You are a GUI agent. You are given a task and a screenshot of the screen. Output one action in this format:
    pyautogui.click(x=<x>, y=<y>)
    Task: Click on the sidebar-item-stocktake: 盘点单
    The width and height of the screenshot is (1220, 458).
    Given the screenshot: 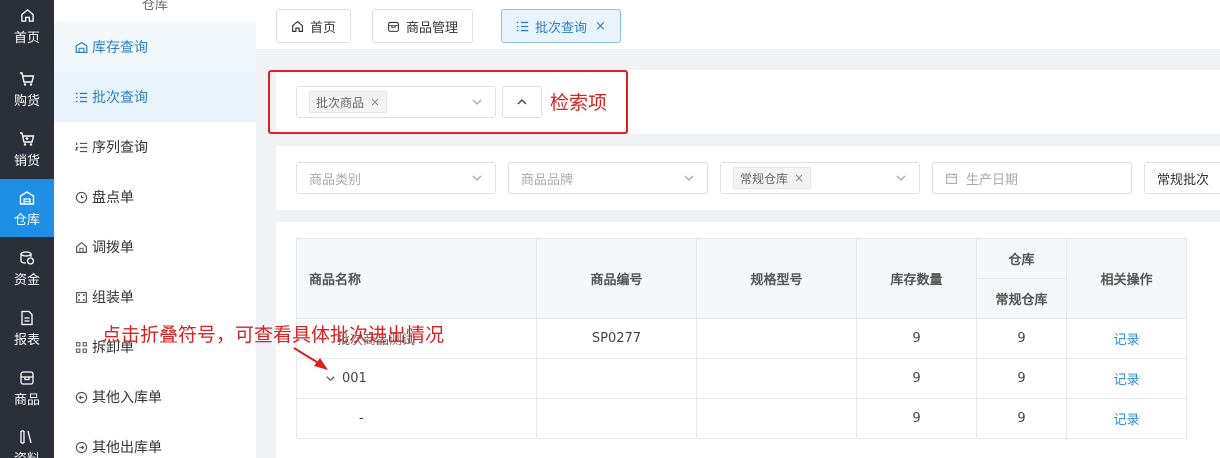 What is the action you would take?
    pyautogui.click(x=155, y=197)
    